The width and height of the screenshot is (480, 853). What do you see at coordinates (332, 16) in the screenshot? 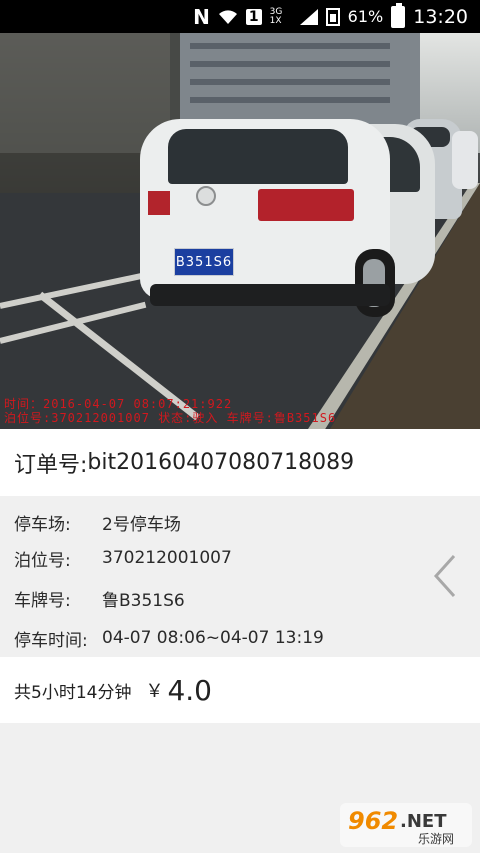
I see `data-sim-icon` at bounding box center [332, 16].